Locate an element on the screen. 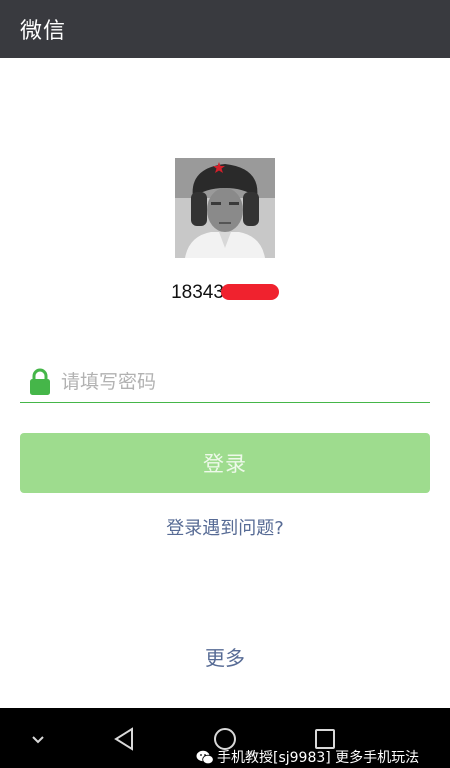  wechat-logo-icon is located at coordinates (205, 757).